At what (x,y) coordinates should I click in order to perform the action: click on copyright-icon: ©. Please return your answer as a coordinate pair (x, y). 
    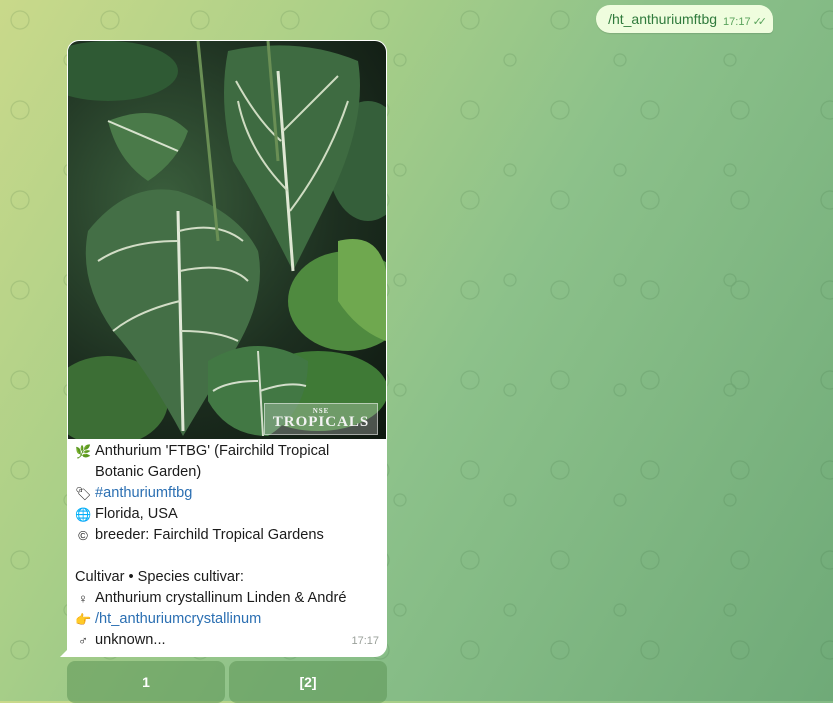
    Looking at the image, I should click on (83, 535).